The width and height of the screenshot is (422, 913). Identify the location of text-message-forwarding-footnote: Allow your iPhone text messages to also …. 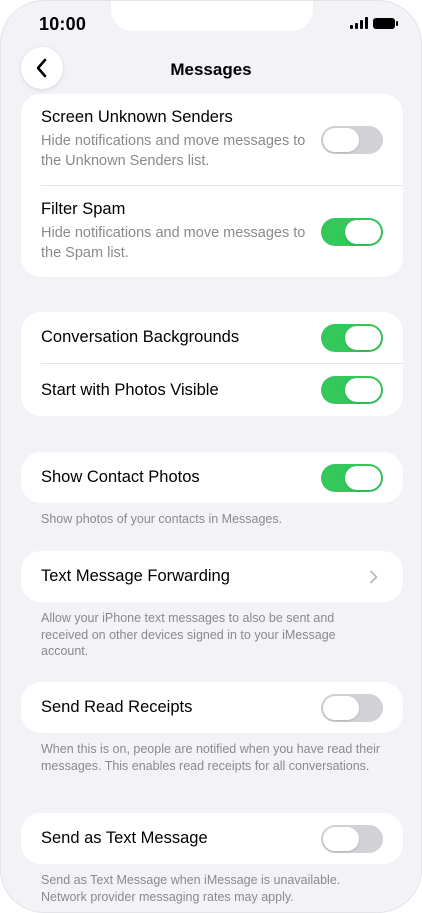
(188, 634).